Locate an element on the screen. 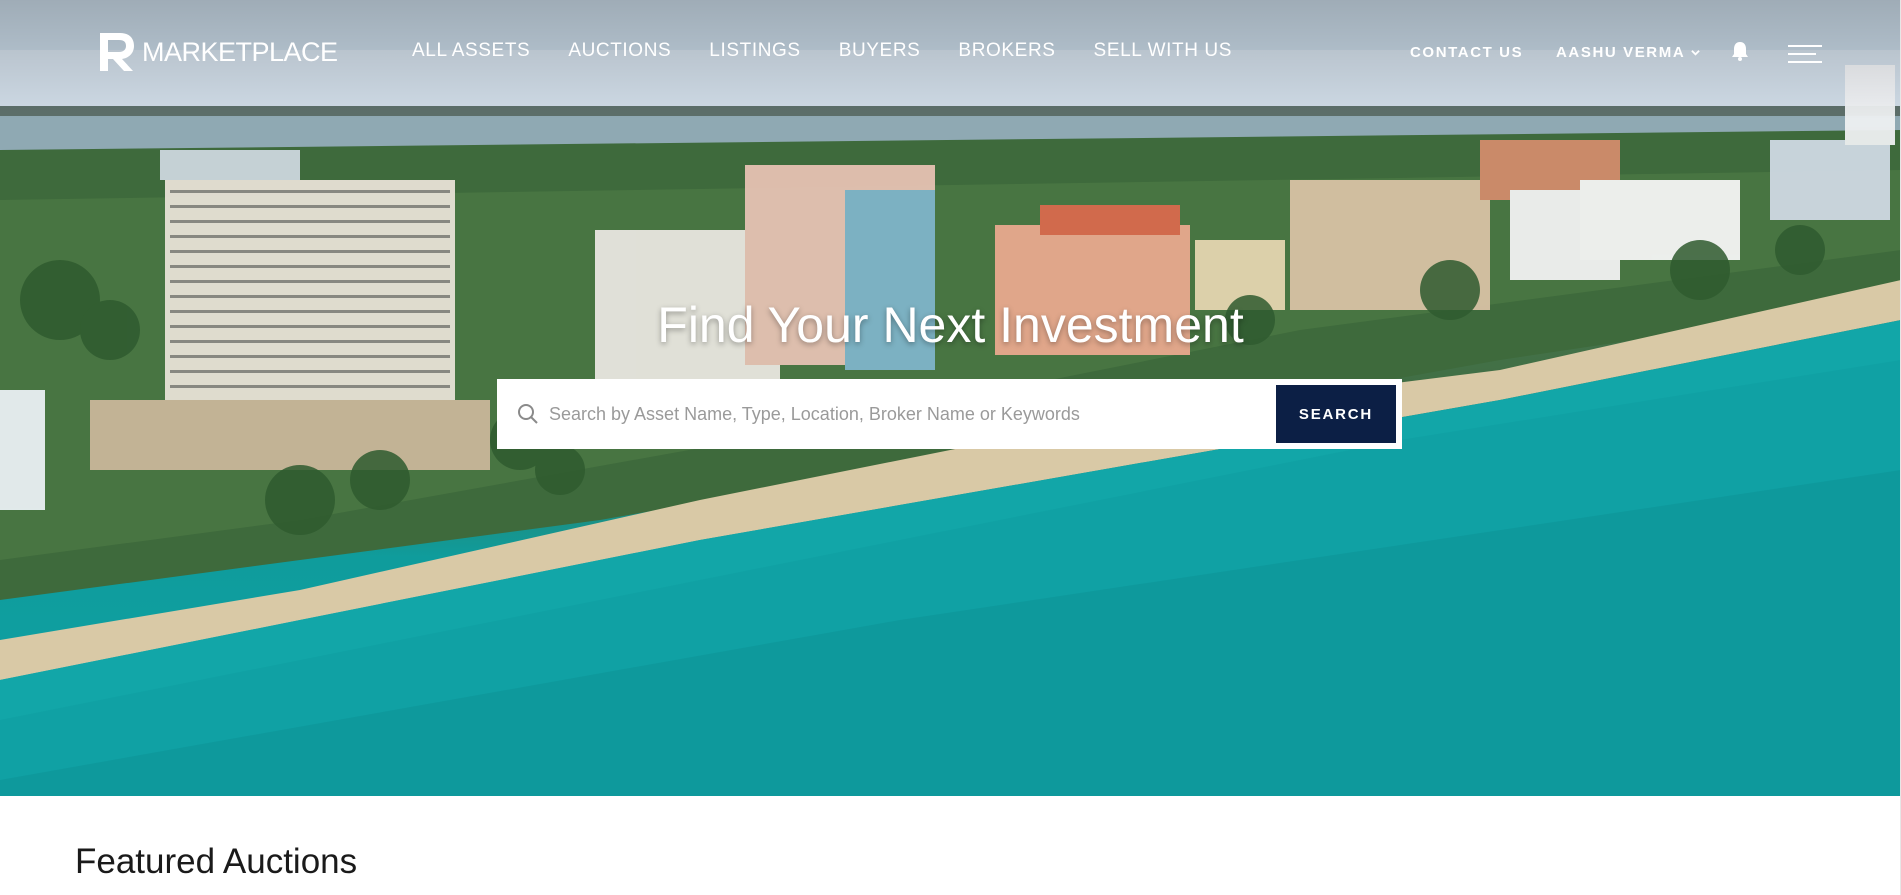 Image resolution: width=1901 pixels, height=895 pixels. user-name: AASHU VERMA is located at coordinates (1621, 52).